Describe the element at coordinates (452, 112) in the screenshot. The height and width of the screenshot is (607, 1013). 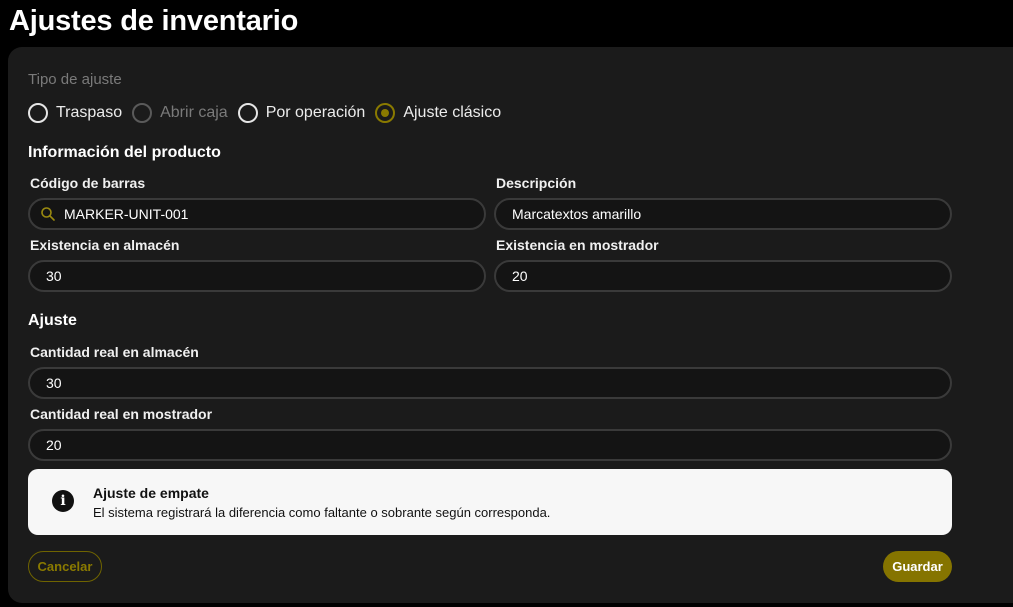
I see `radio-label: Ajuste clásico` at that location.